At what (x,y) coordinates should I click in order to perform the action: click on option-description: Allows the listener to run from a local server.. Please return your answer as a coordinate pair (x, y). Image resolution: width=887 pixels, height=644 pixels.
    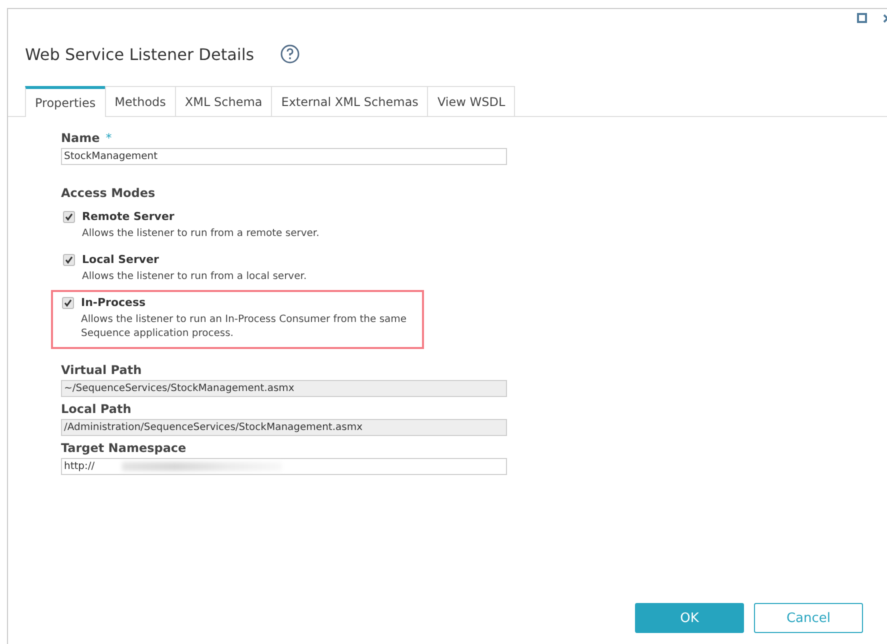
    Looking at the image, I should click on (195, 277).